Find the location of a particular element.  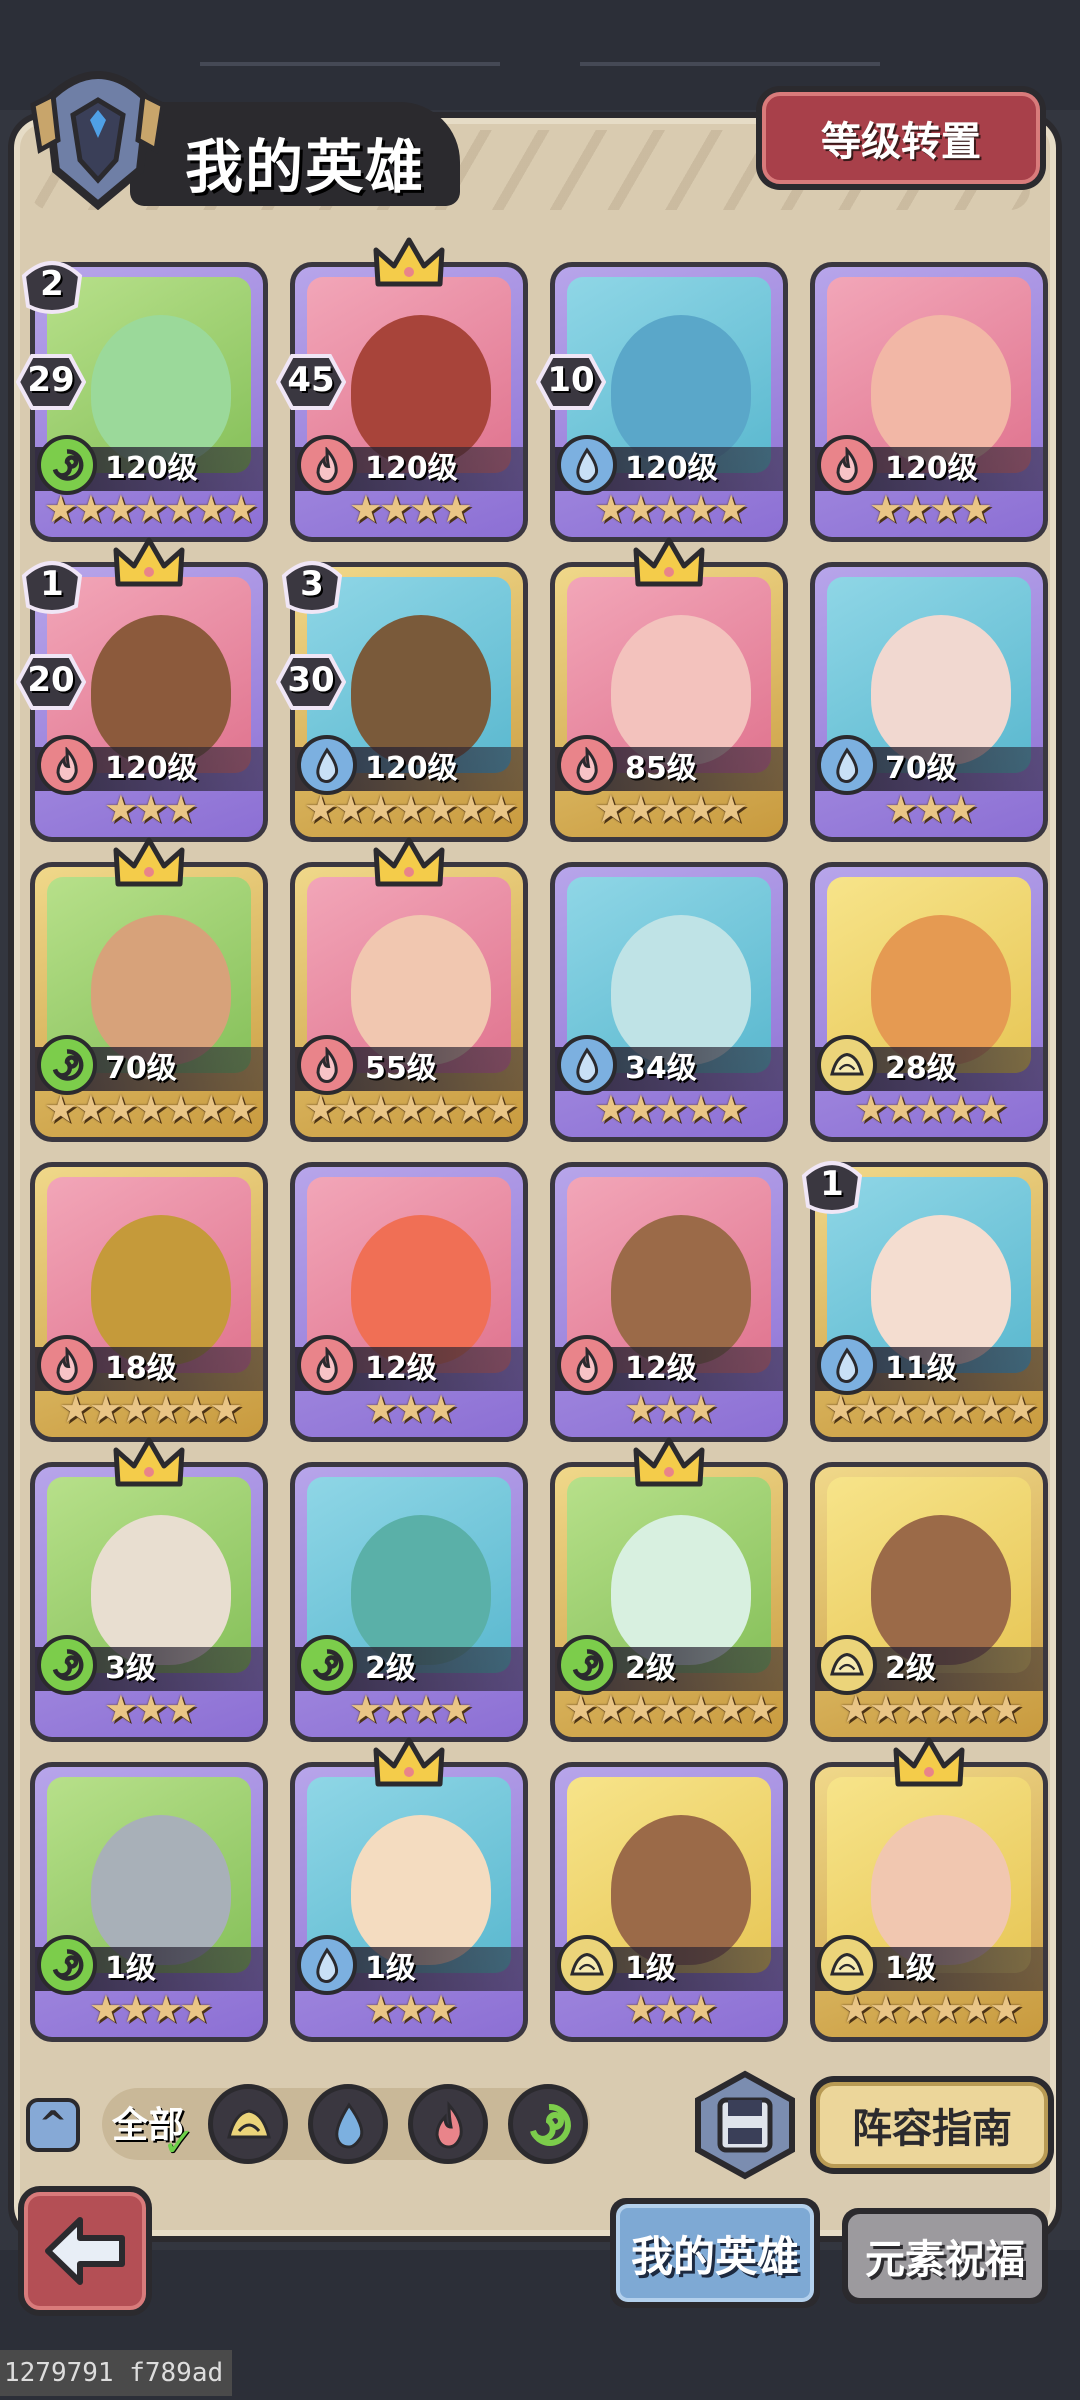

back-button is located at coordinates (85, 2251).